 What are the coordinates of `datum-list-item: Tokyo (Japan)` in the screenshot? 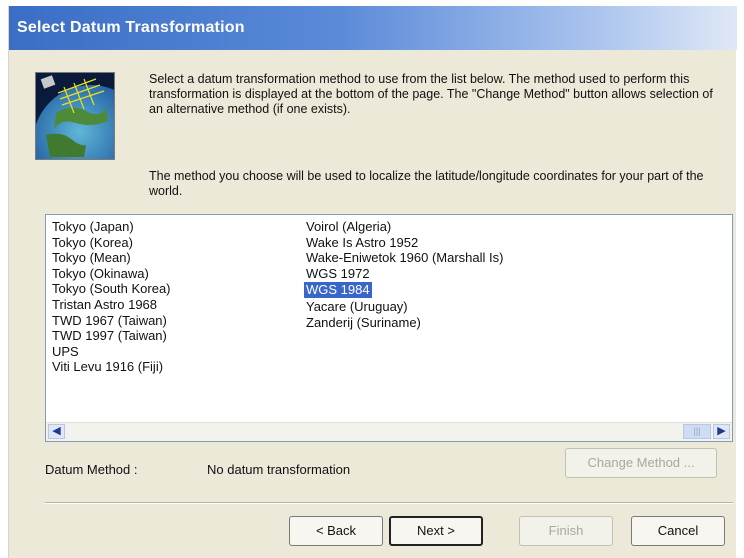 It's located at (111, 227).